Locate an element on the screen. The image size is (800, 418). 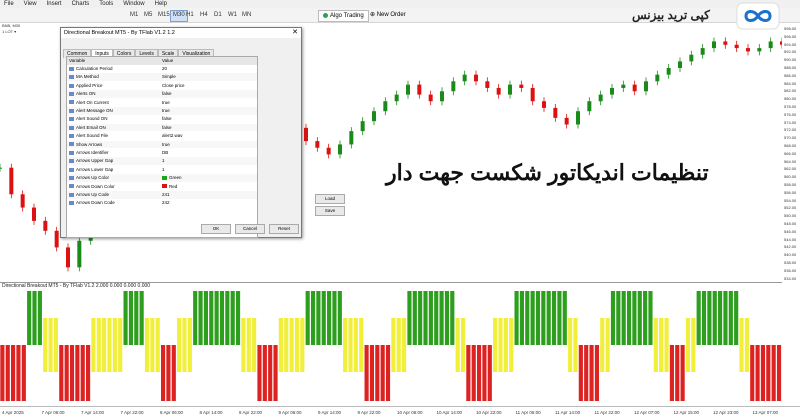
menu-item-view: View is located at coordinates (30, 4).